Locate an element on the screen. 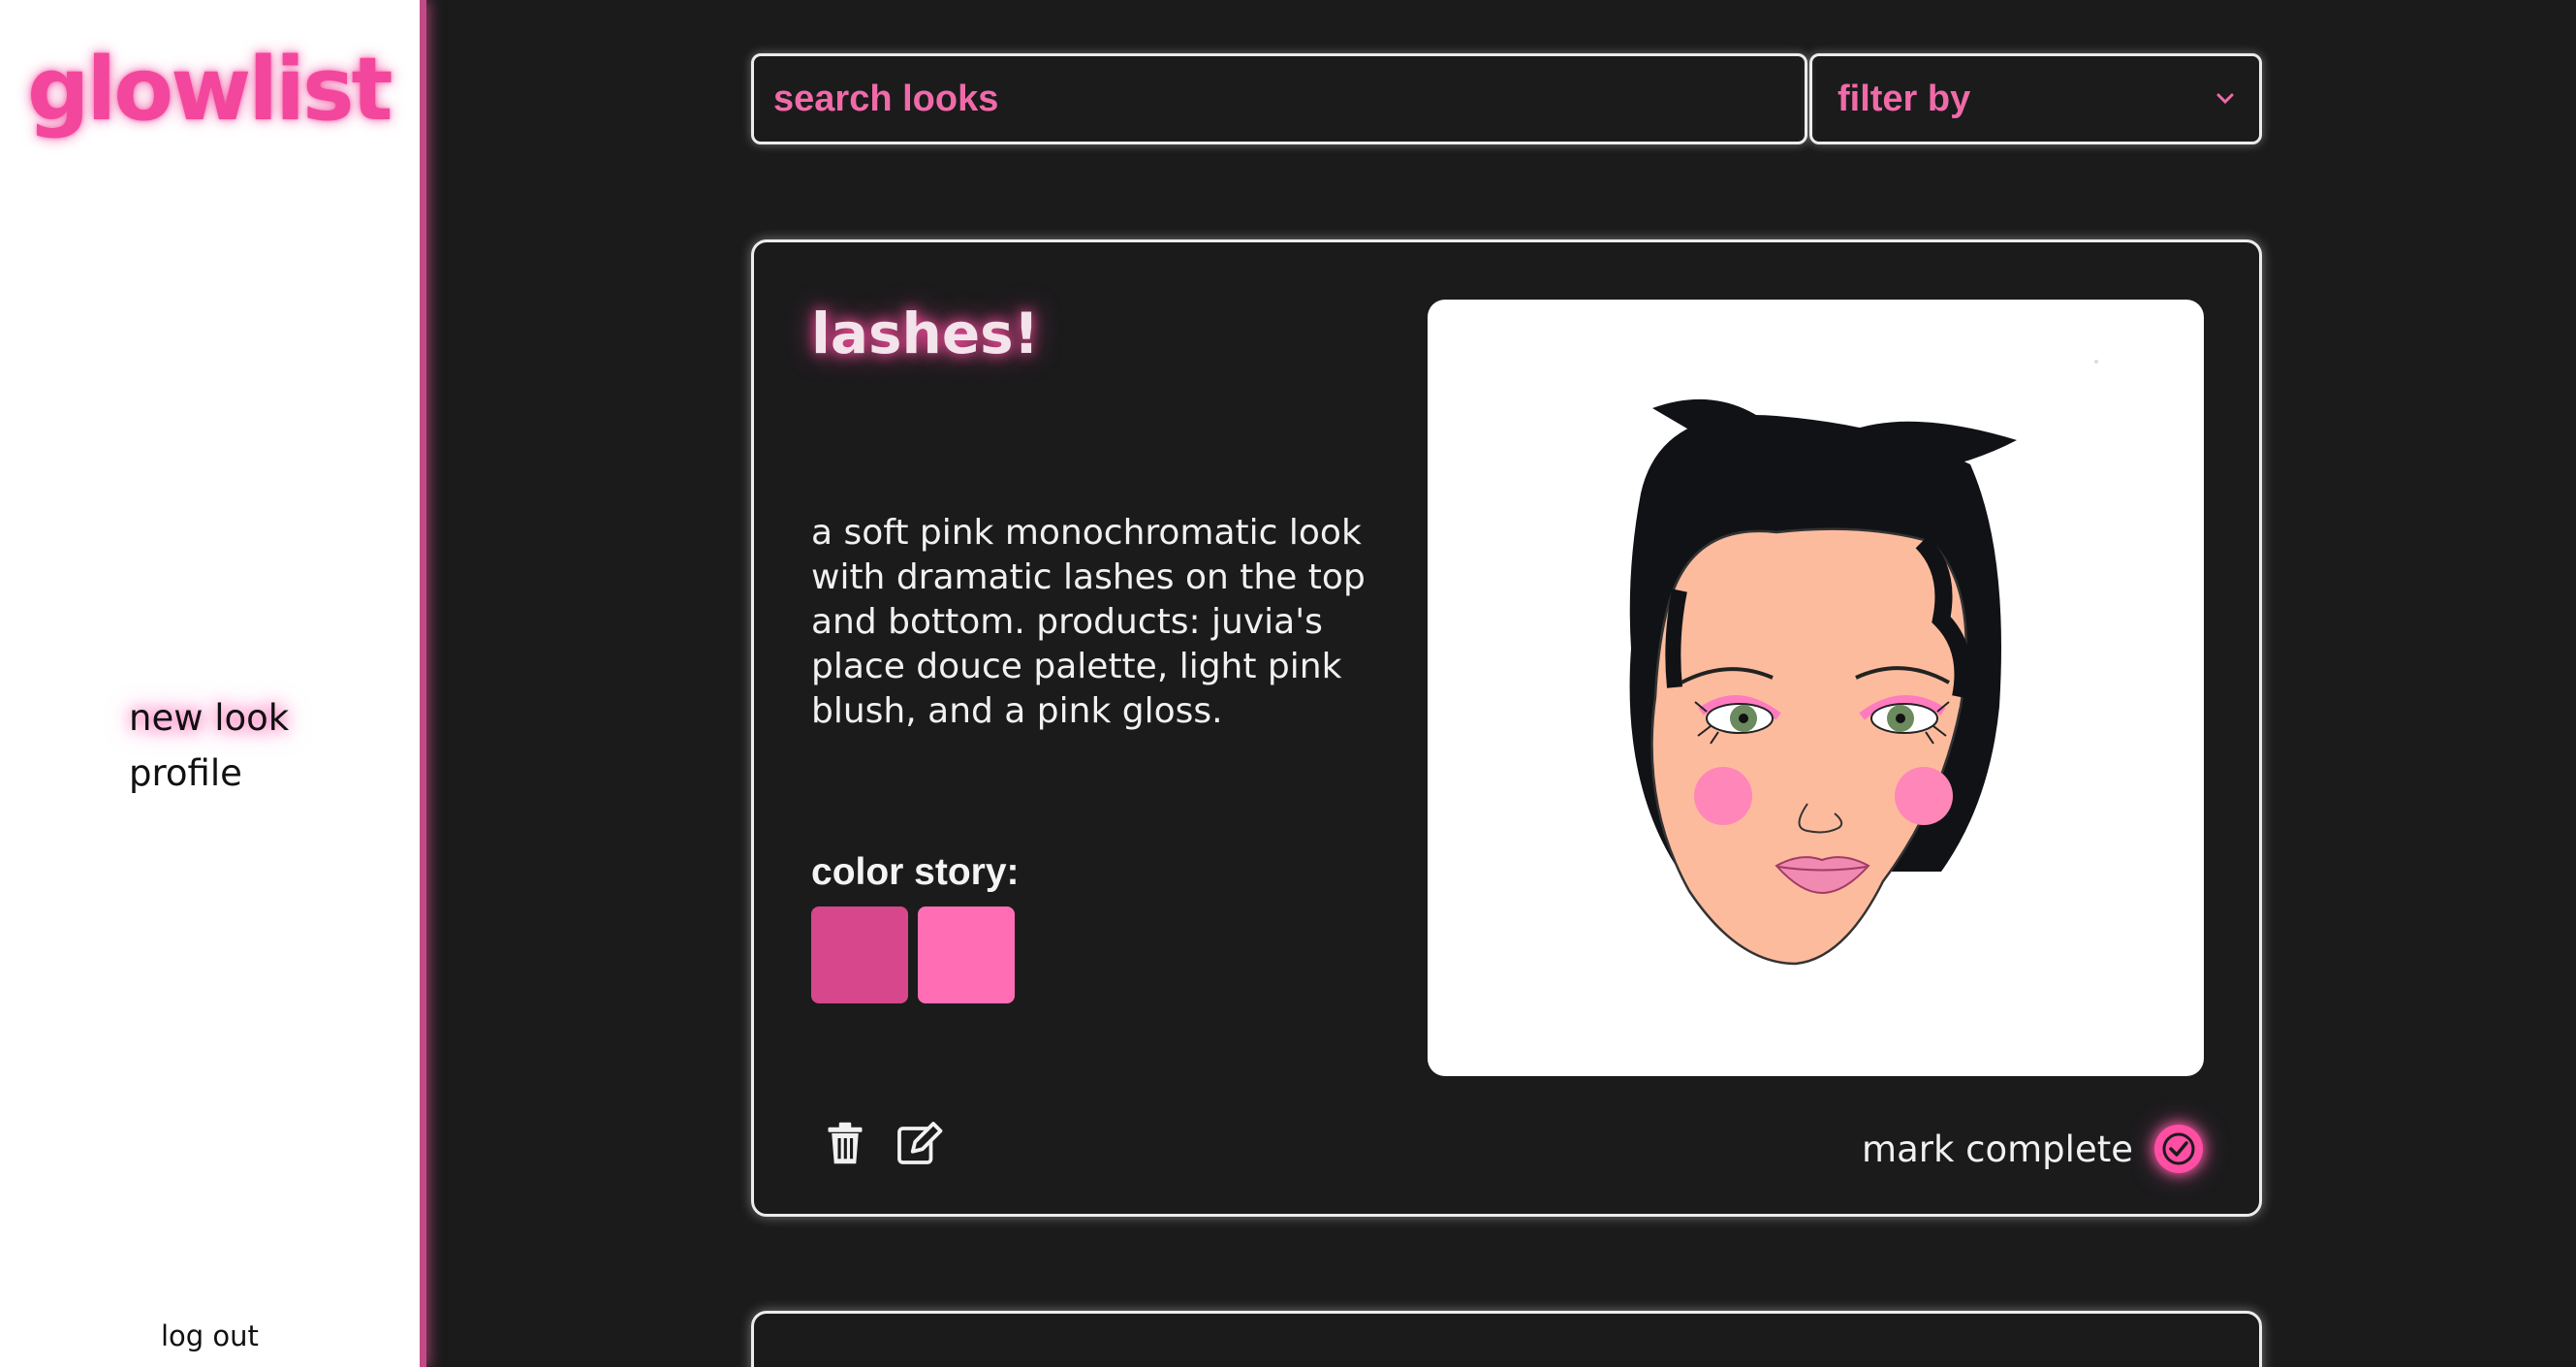  logout-link: log out is located at coordinates (210, 1335).